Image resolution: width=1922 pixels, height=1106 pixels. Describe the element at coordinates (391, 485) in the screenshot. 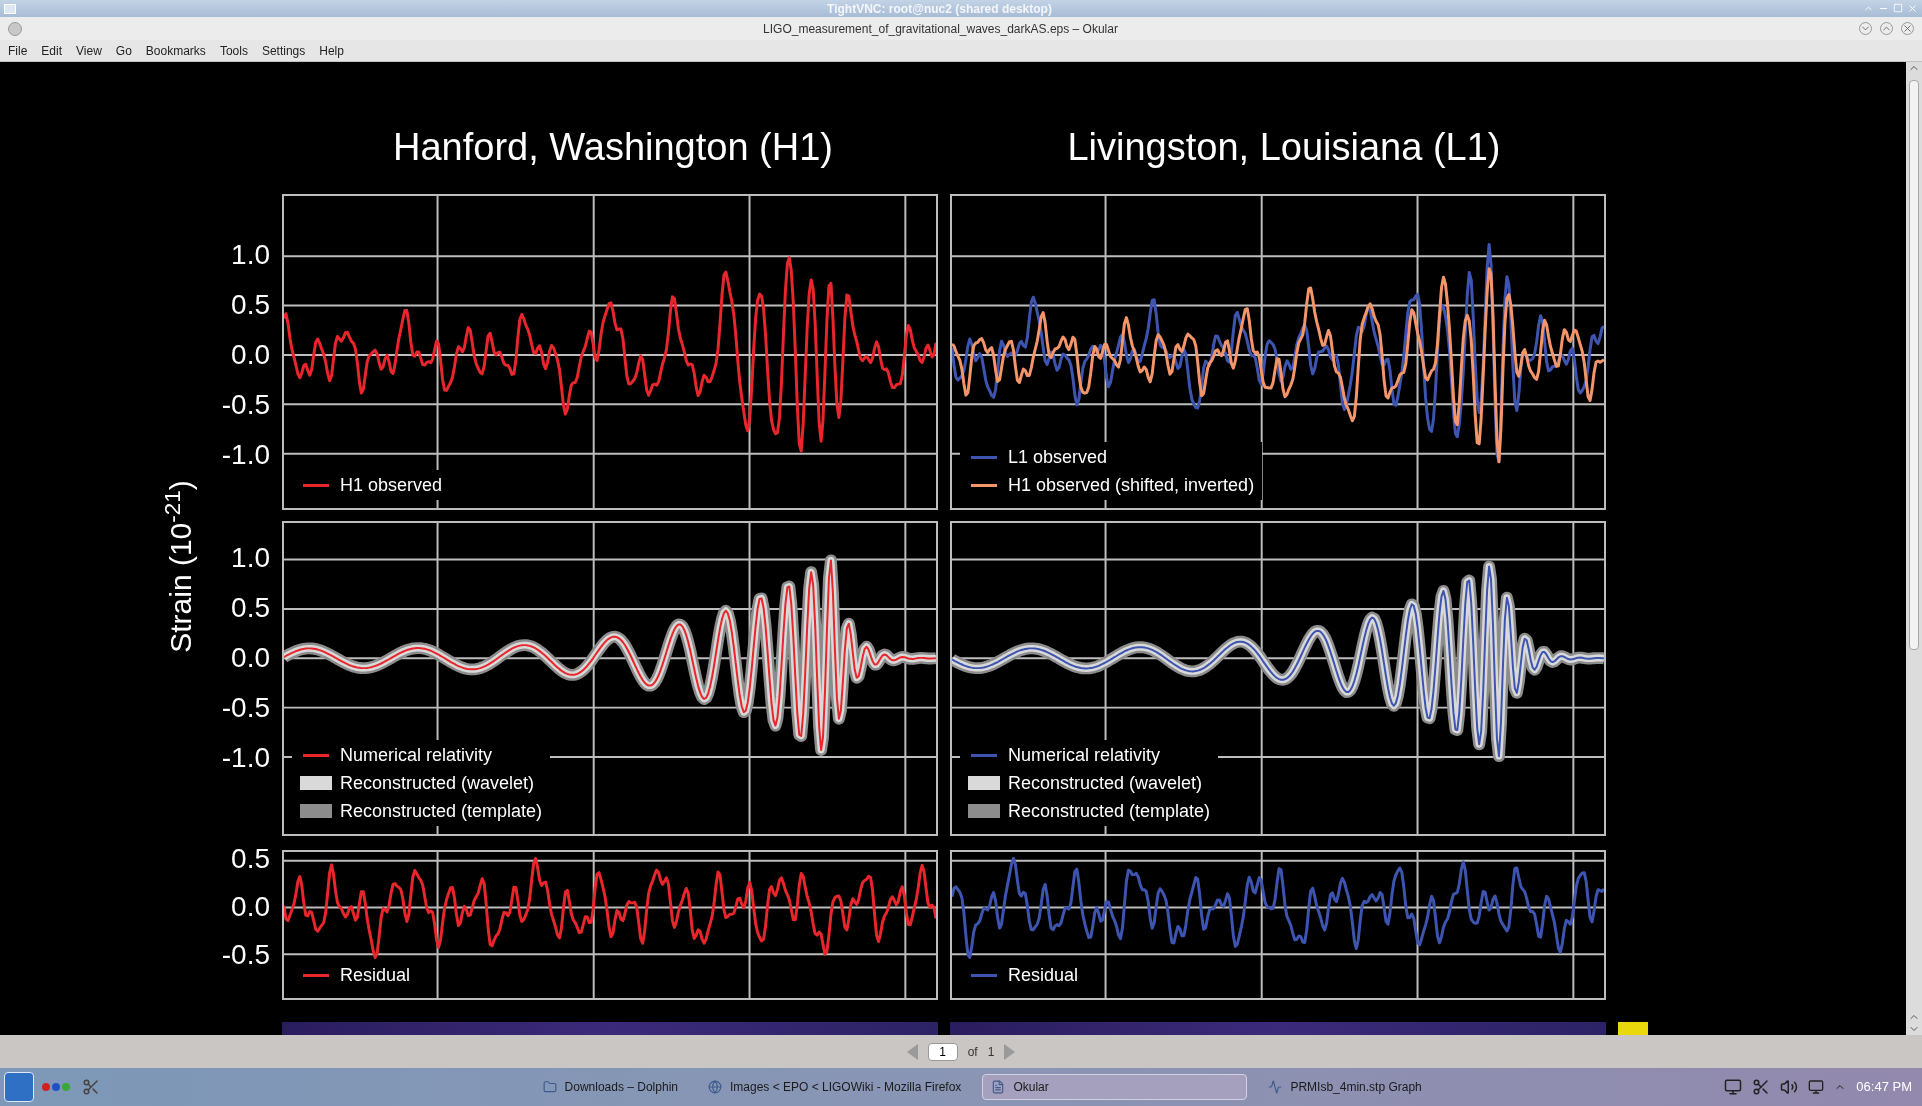

I see `legend-label: H1 observed` at that location.